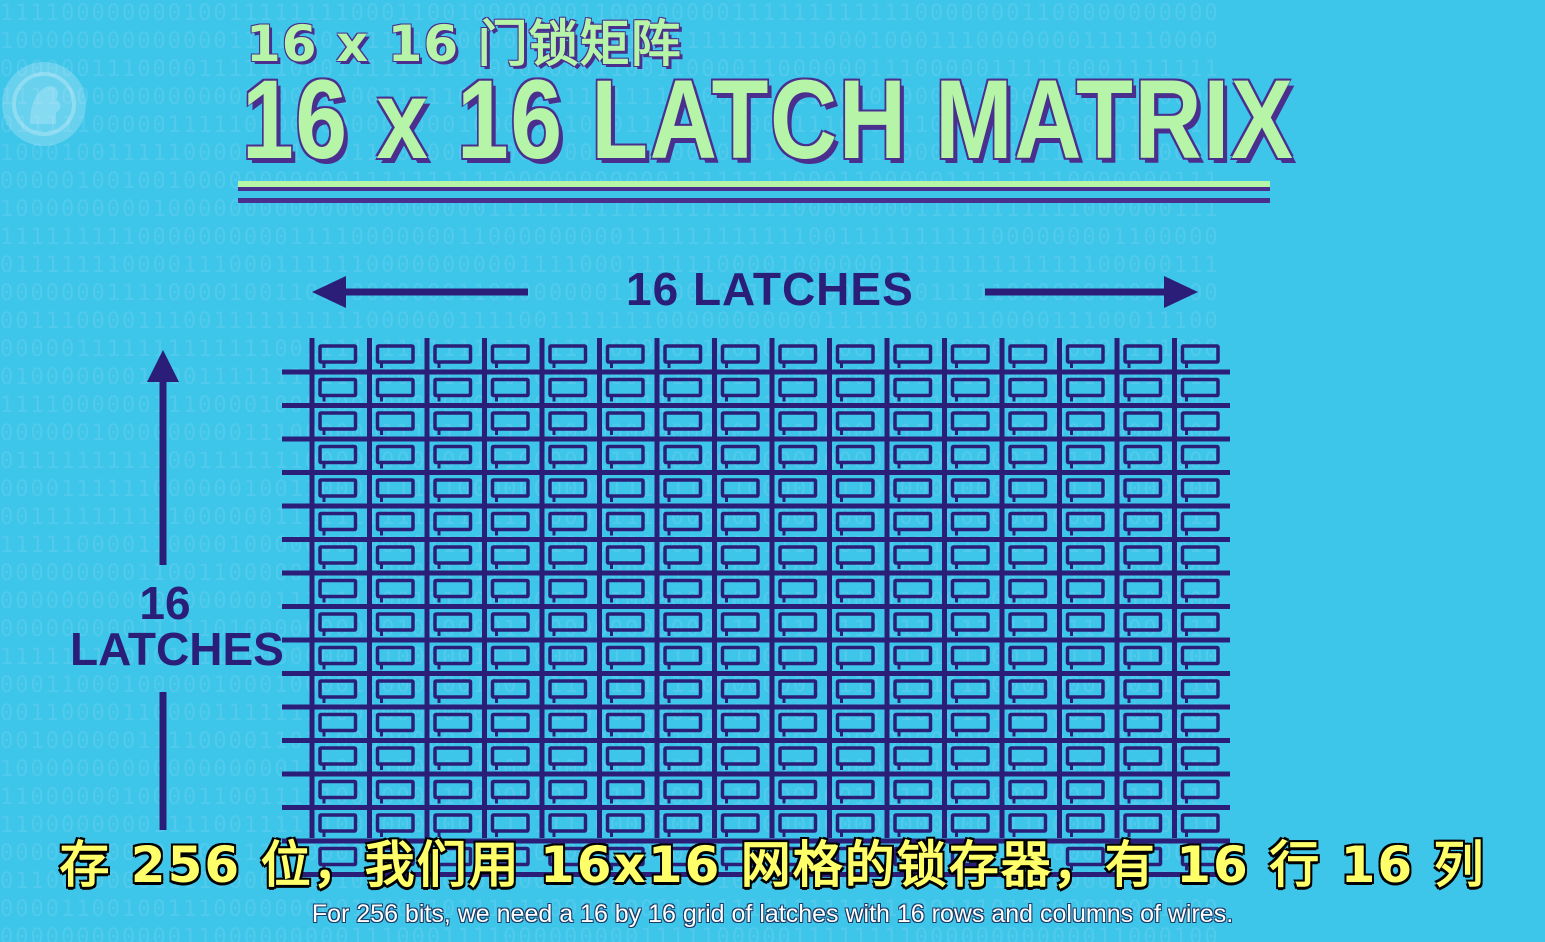 This screenshot has width=1545, height=942. Describe the element at coordinates (420, 292) in the screenshot. I see `left-arrow-icon` at that location.